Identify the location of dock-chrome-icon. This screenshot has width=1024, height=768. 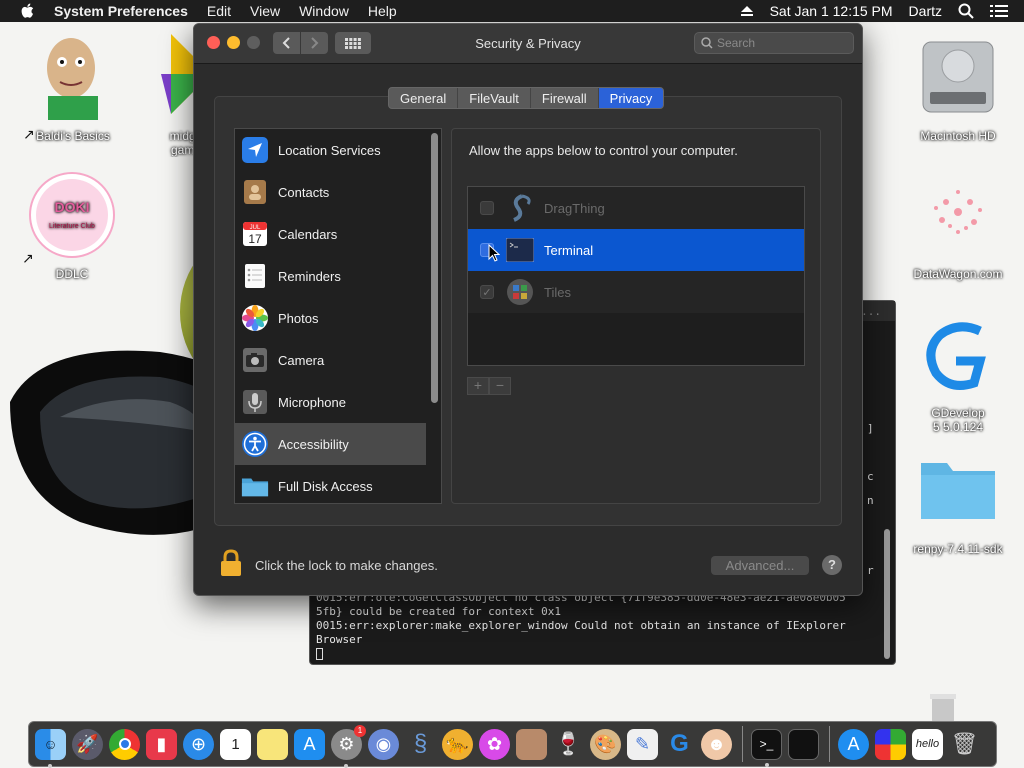
(124, 744).